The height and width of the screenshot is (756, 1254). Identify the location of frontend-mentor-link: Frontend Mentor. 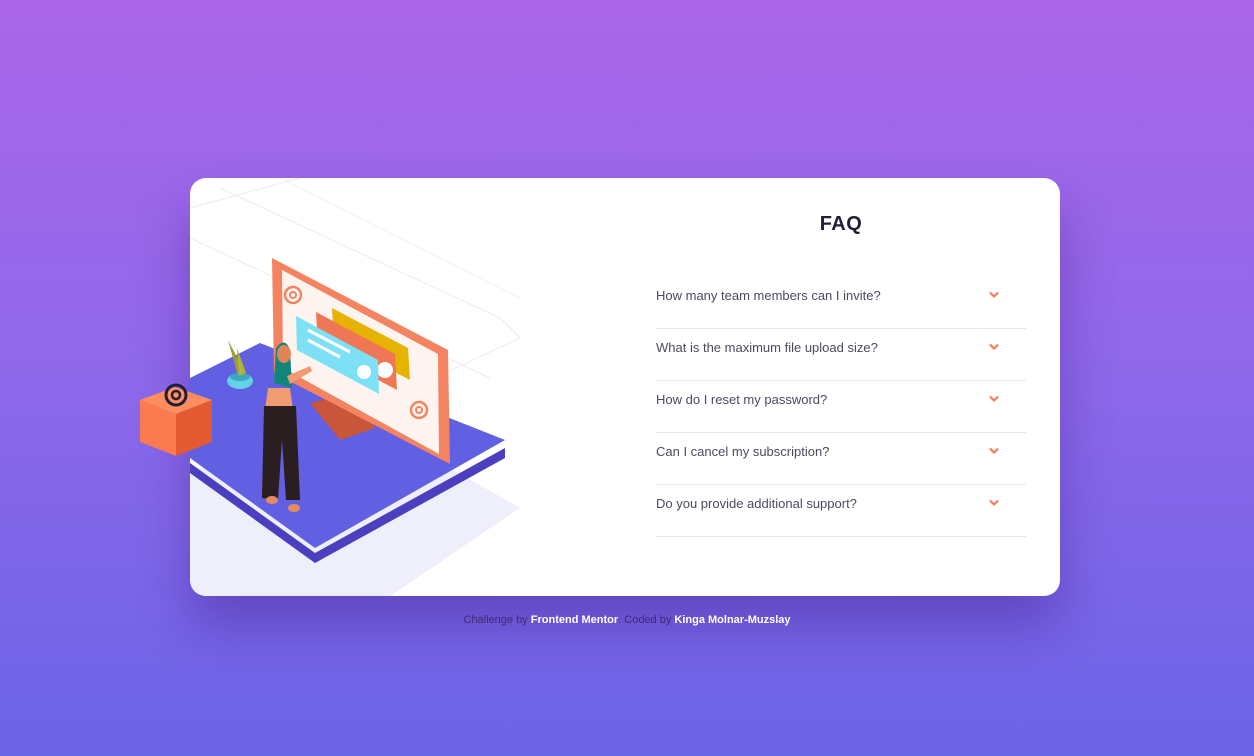
(574, 620).